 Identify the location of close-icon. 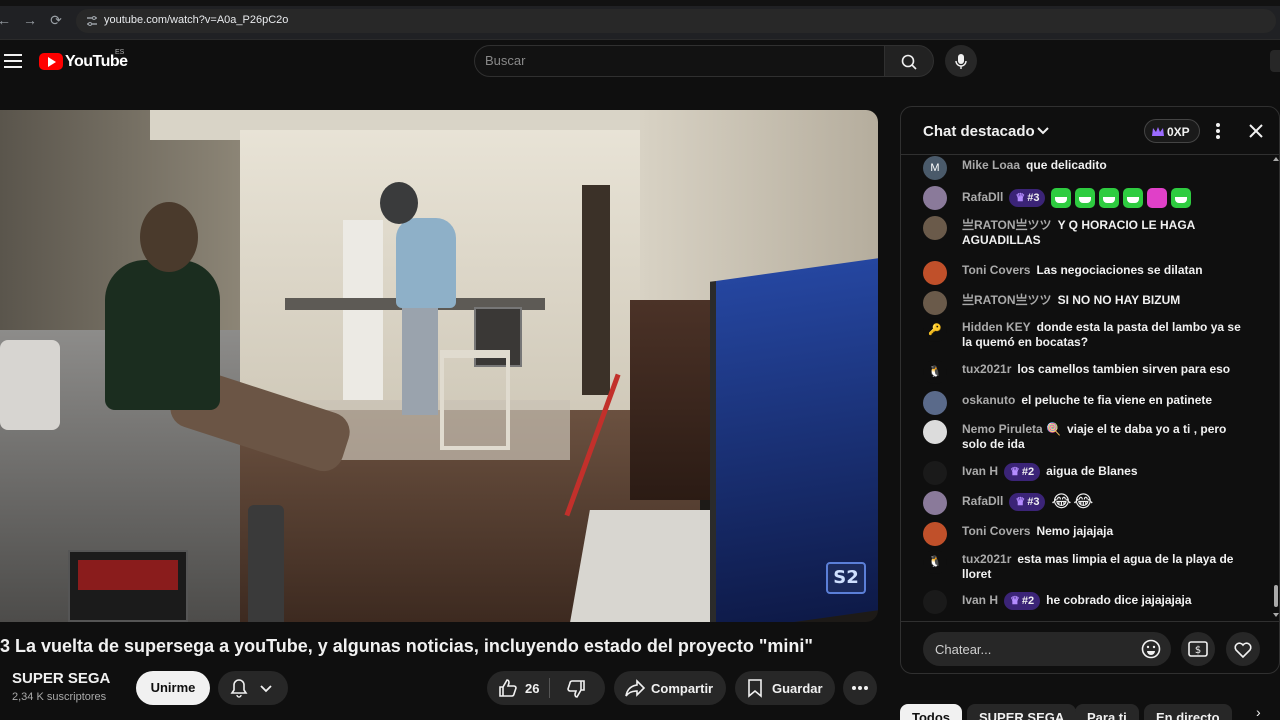
(1256, 131).